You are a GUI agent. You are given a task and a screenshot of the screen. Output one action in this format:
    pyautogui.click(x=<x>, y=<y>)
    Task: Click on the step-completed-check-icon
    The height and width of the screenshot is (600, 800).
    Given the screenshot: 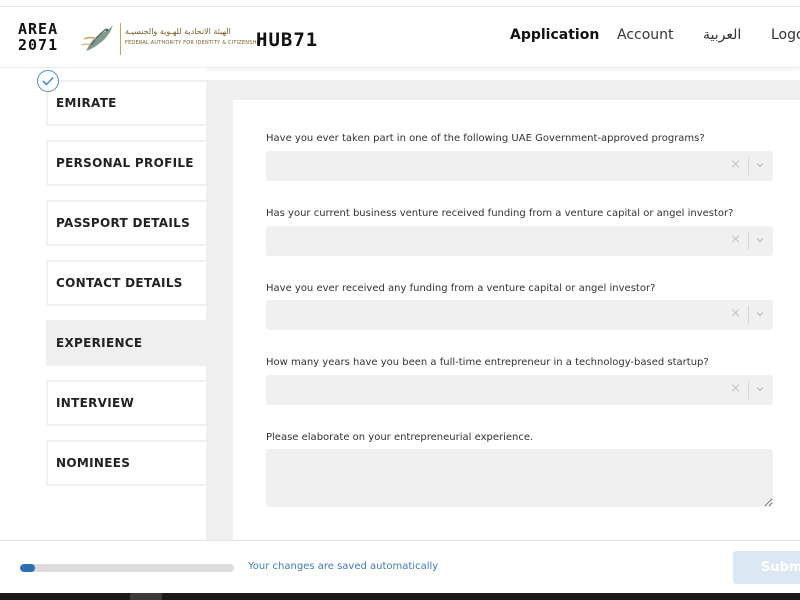 What is the action you would take?
    pyautogui.click(x=48, y=81)
    